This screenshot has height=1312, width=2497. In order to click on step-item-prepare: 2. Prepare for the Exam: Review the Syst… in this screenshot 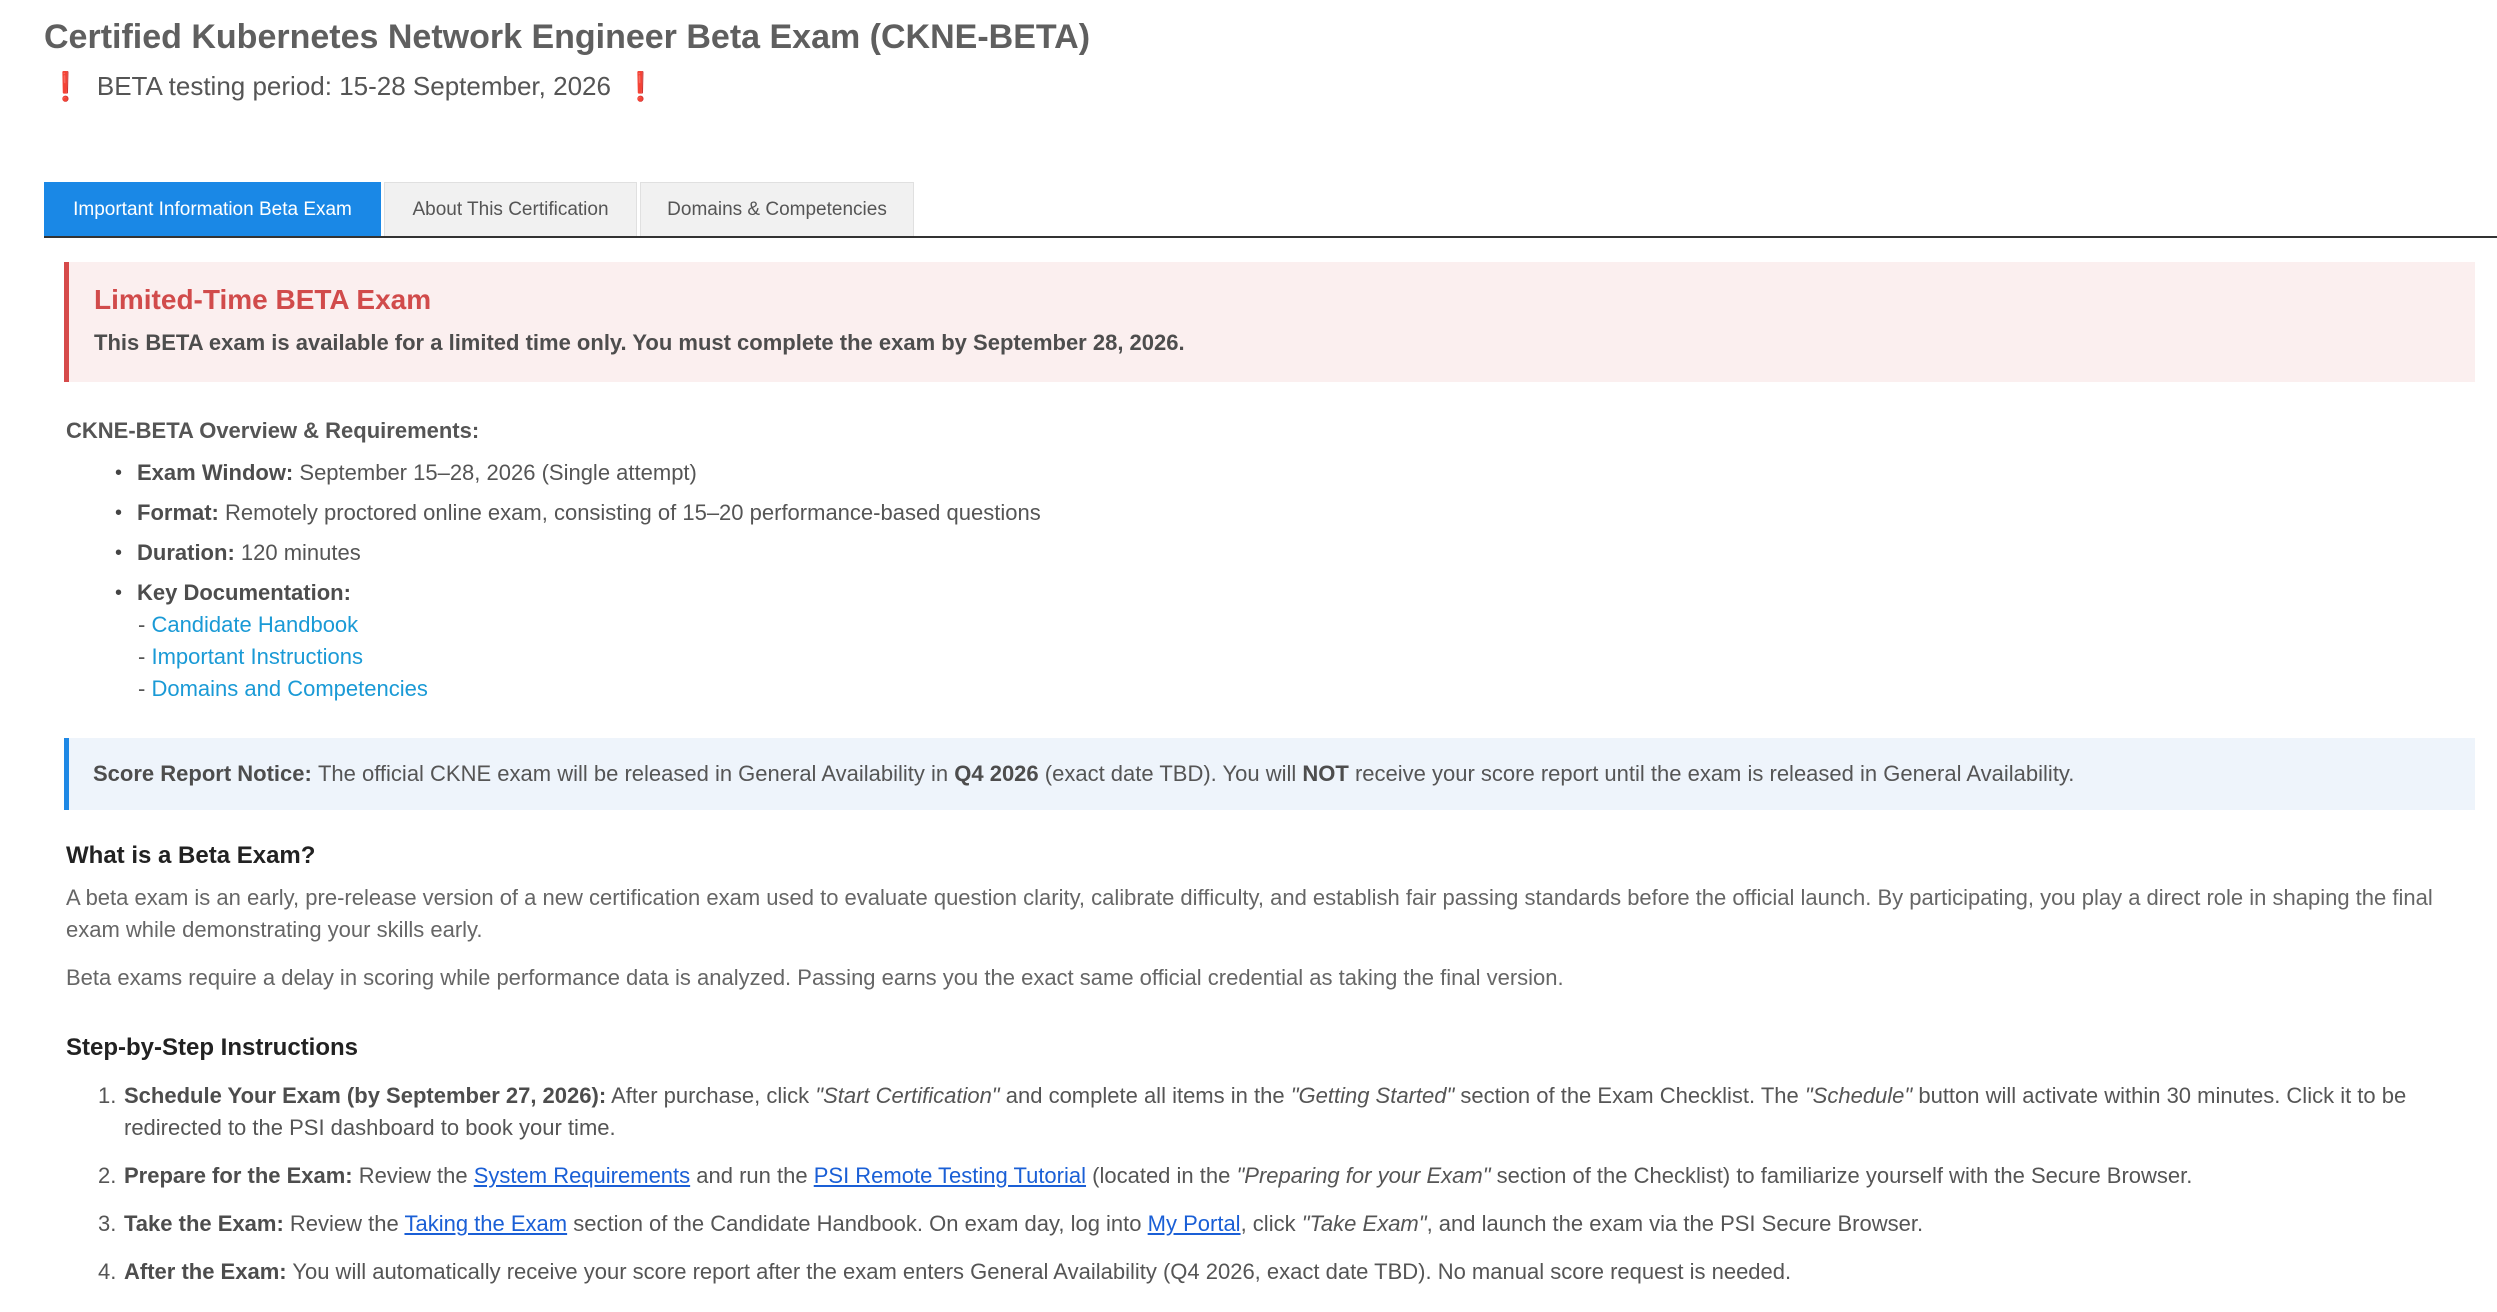, I will do `click(1276, 1176)`.